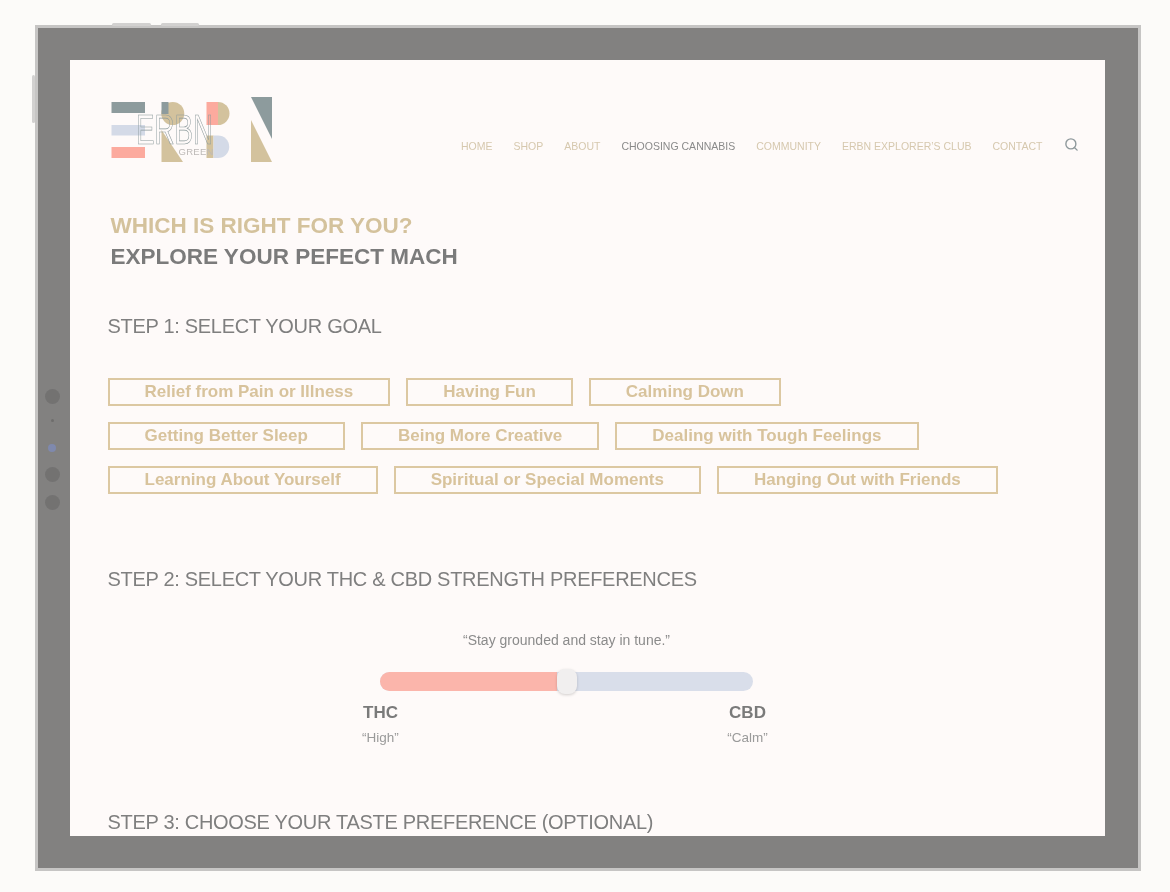 This screenshot has width=1170, height=892. What do you see at coordinates (907, 146) in the screenshot?
I see `nav-link: ERBN EXPLORER’S CLUB` at bounding box center [907, 146].